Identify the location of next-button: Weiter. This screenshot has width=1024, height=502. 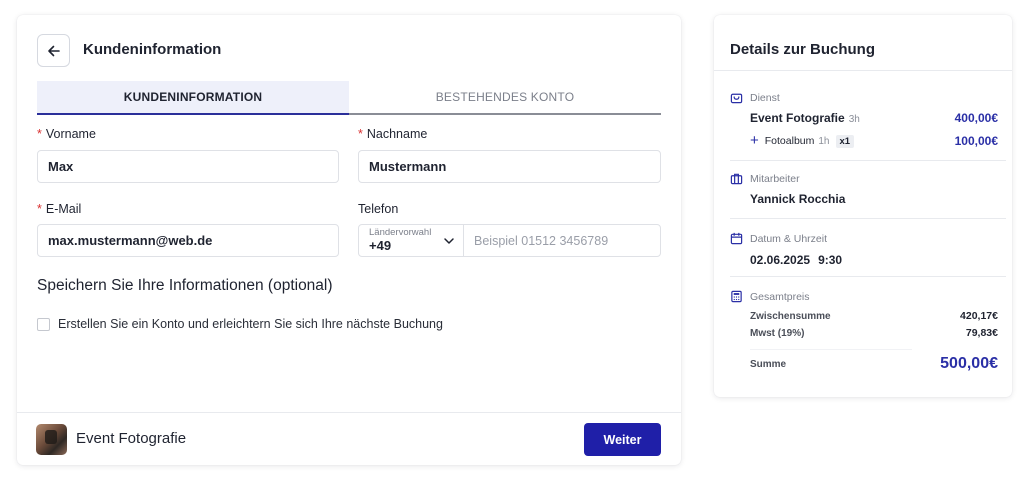
(622, 439).